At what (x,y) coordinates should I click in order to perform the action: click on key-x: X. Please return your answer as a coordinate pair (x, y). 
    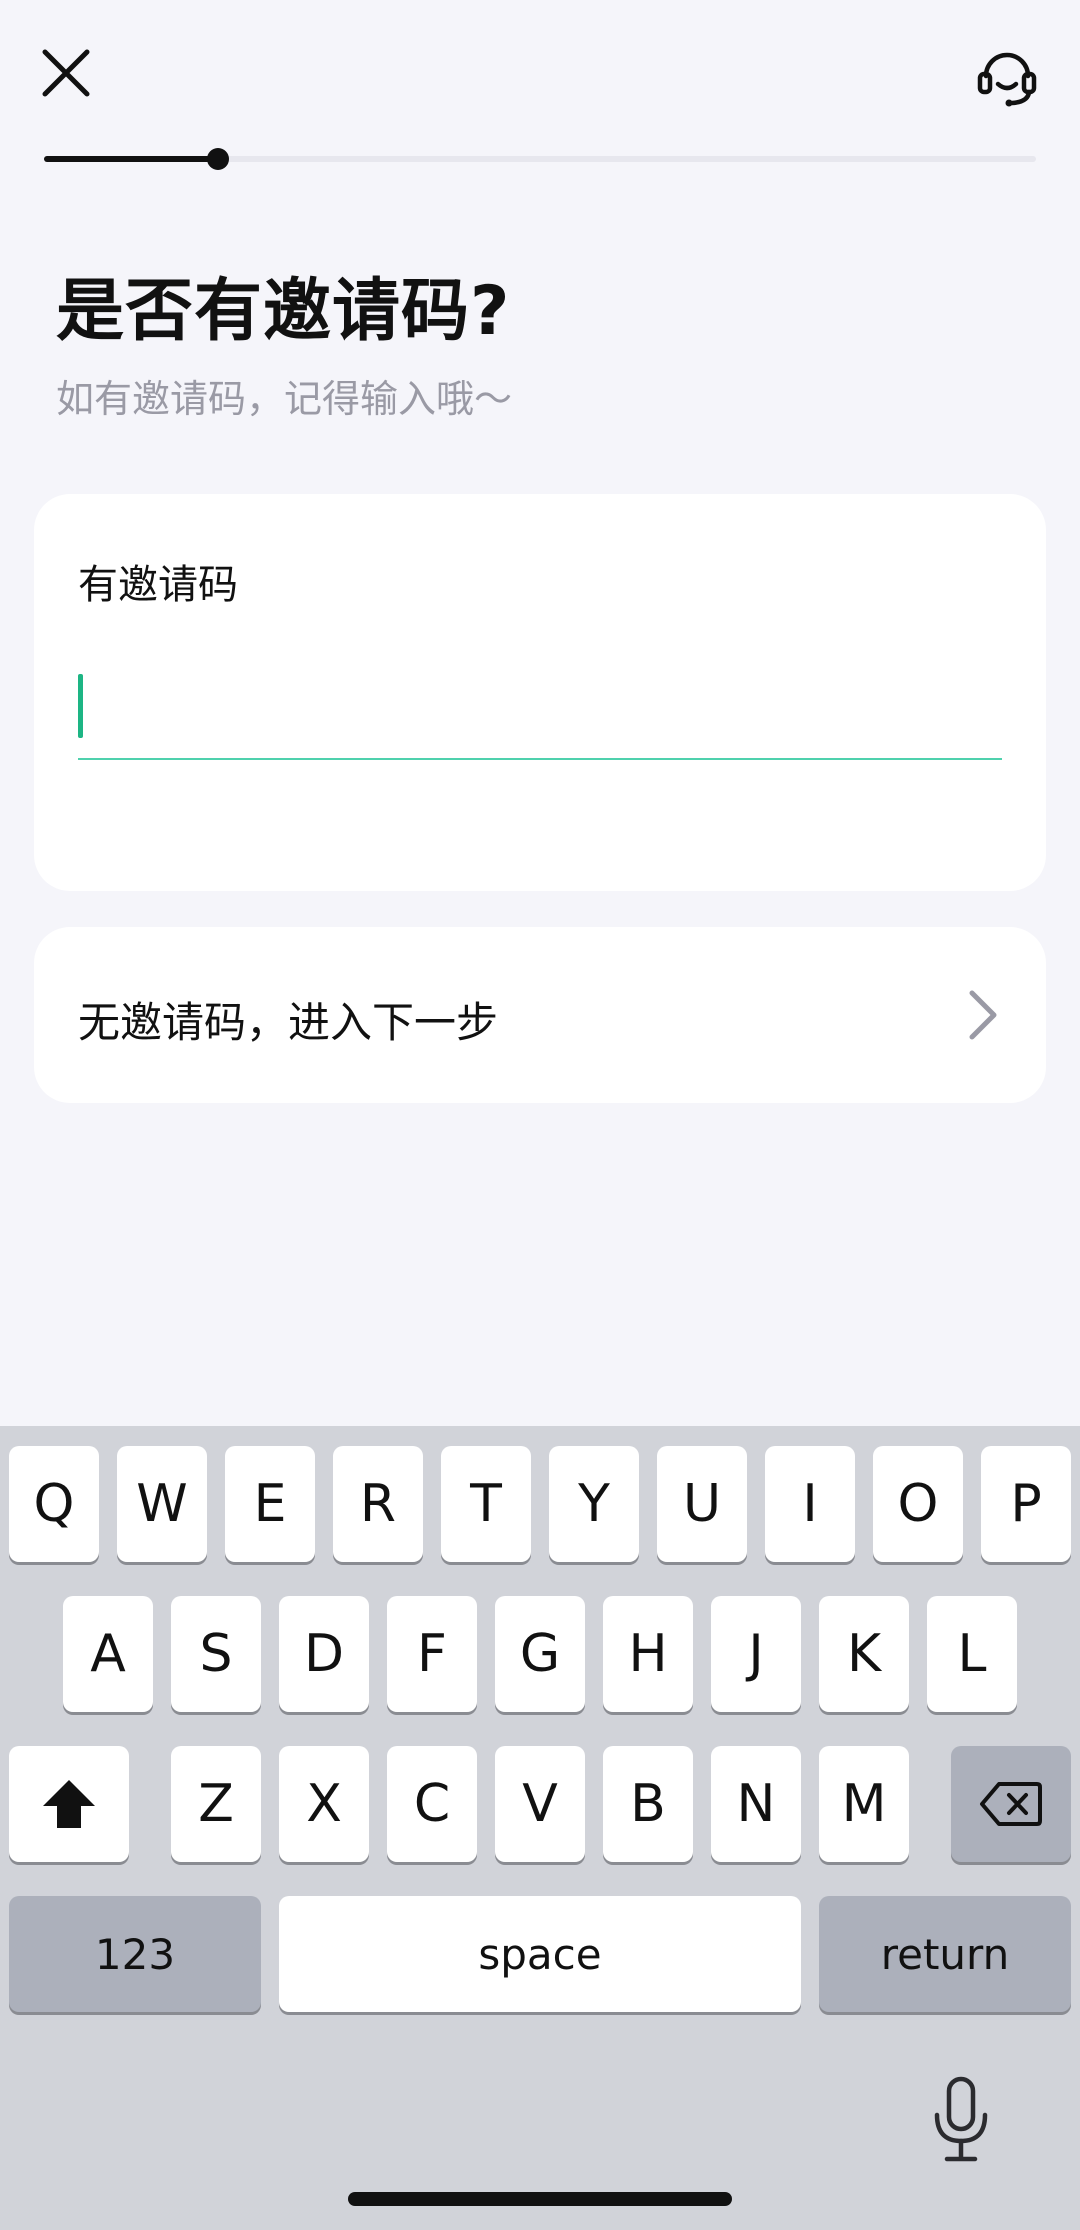
    Looking at the image, I should click on (324, 1804).